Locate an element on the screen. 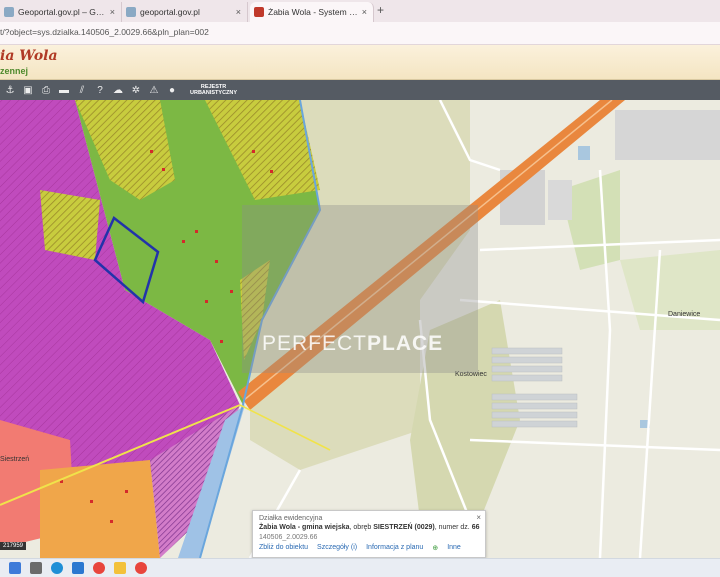 This screenshot has width=720, height=577. app-subtitle: zennej is located at coordinates (14, 71).